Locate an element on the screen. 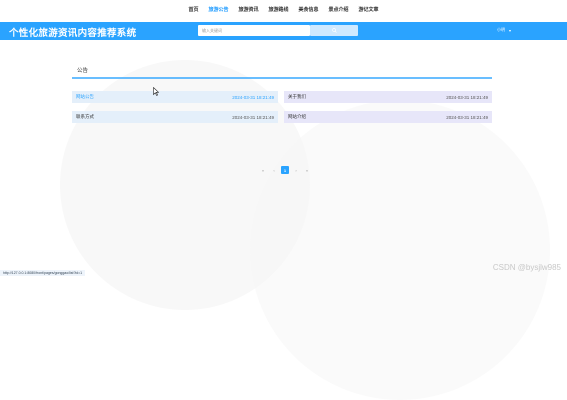  user-menu: 小明 ▾ is located at coordinates (504, 30).